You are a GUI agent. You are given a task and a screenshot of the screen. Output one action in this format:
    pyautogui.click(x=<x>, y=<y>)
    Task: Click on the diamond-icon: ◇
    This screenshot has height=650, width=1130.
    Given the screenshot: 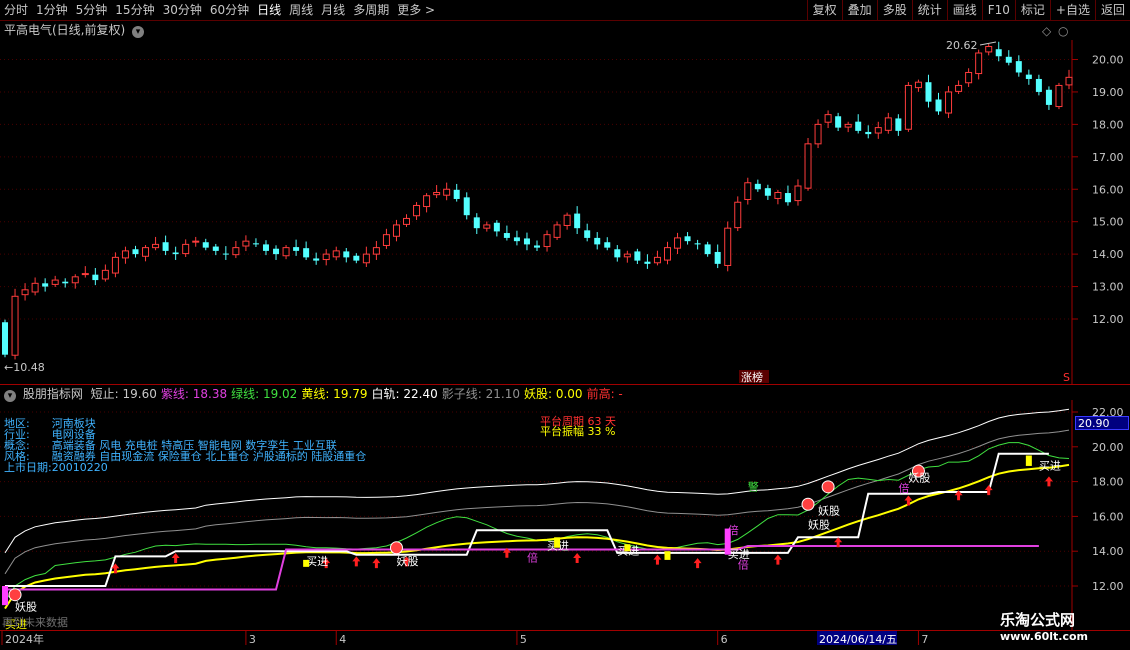 What is the action you would take?
    pyautogui.click(x=1047, y=31)
    